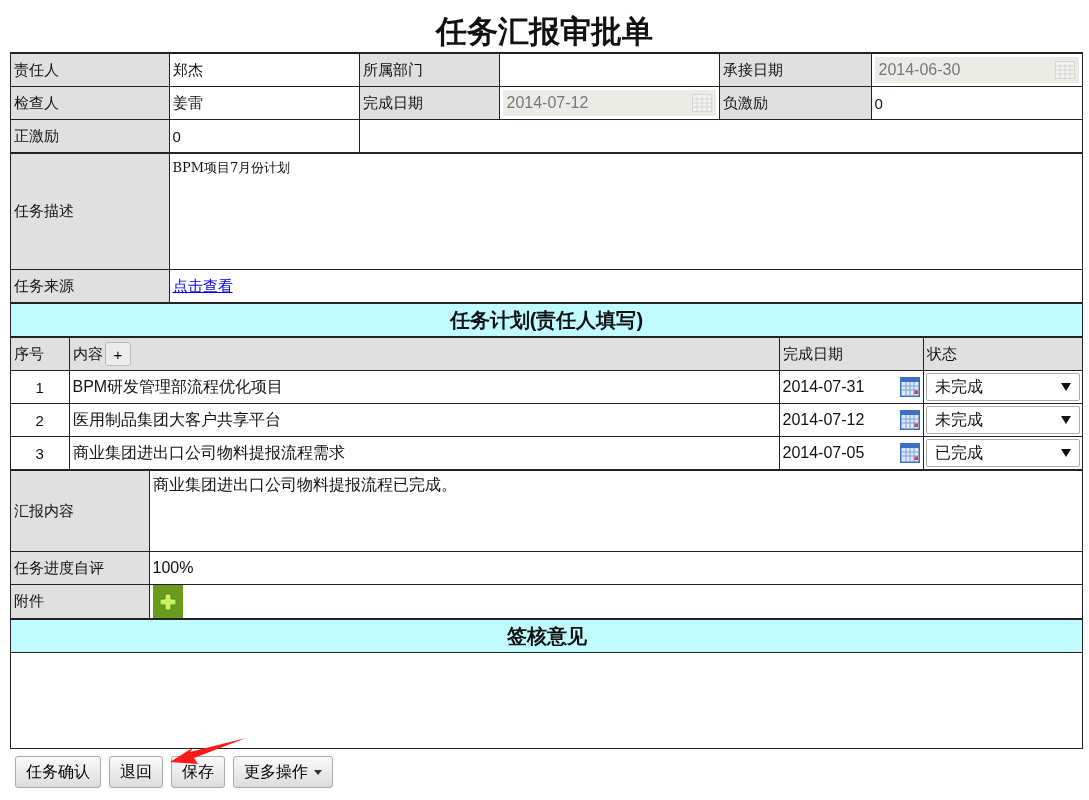  Describe the element at coordinates (198, 772) in the screenshot. I see `action-button: 保存` at that location.